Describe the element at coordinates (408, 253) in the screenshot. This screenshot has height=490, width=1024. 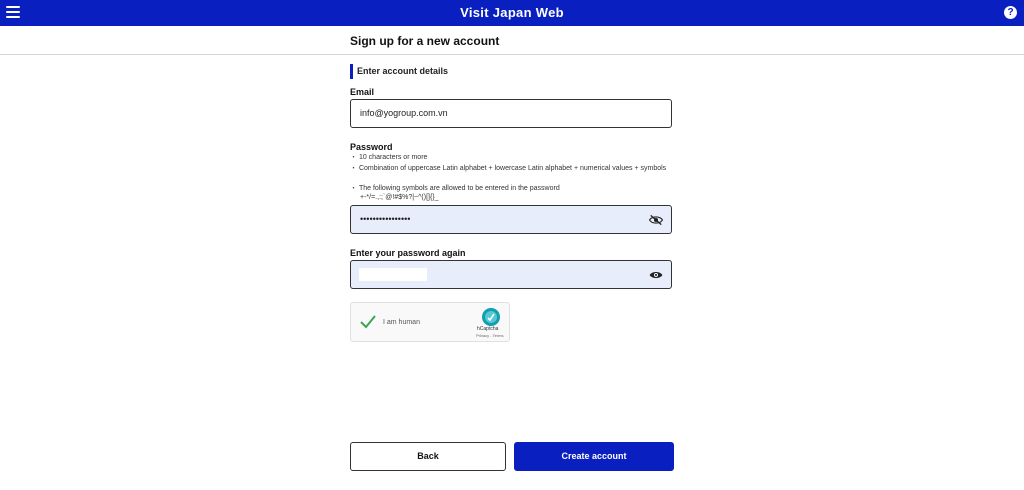
I see `confirm-password-label: Enter your password again` at that location.